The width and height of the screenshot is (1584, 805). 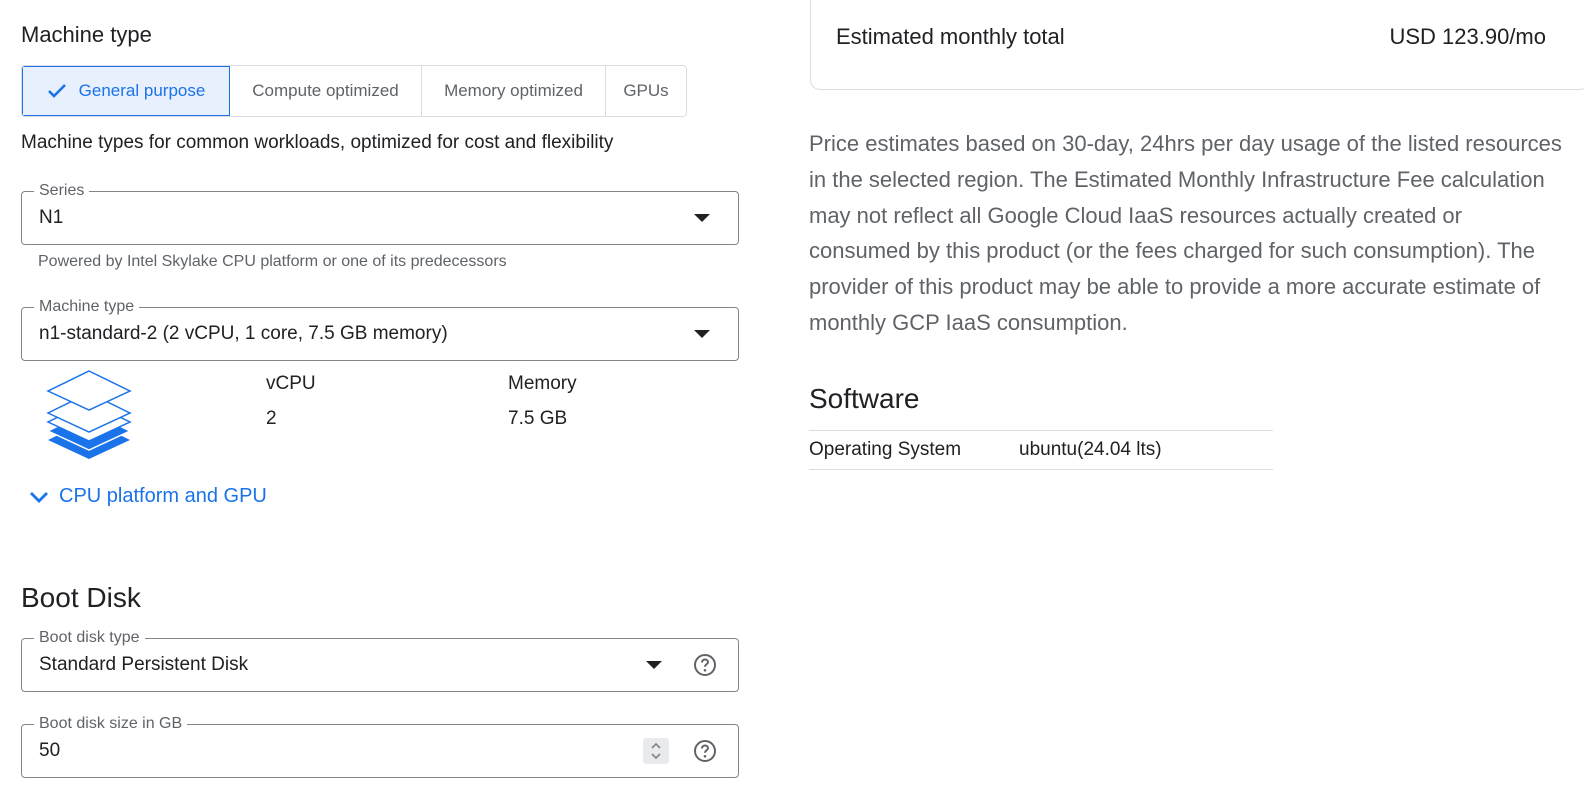 I want to click on chevron-down-icon, so click(x=39, y=497).